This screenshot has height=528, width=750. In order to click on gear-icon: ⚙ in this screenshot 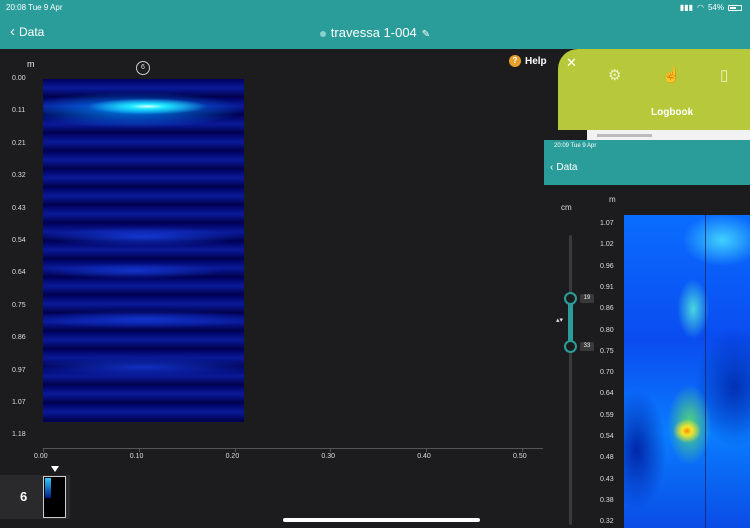, I will do `click(614, 75)`.